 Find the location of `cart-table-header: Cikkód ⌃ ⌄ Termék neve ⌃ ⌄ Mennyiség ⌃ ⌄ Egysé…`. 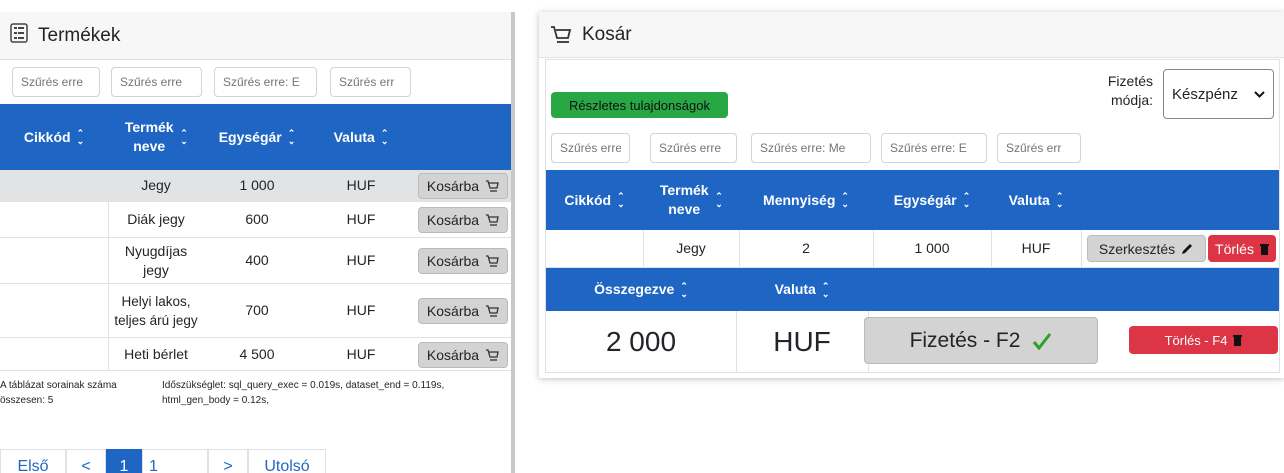

cart-table-header: Cikkód ⌃ ⌄ Termék neve ⌃ ⌄ Mennyiség ⌃ ⌄ Egysé… is located at coordinates (912, 200).